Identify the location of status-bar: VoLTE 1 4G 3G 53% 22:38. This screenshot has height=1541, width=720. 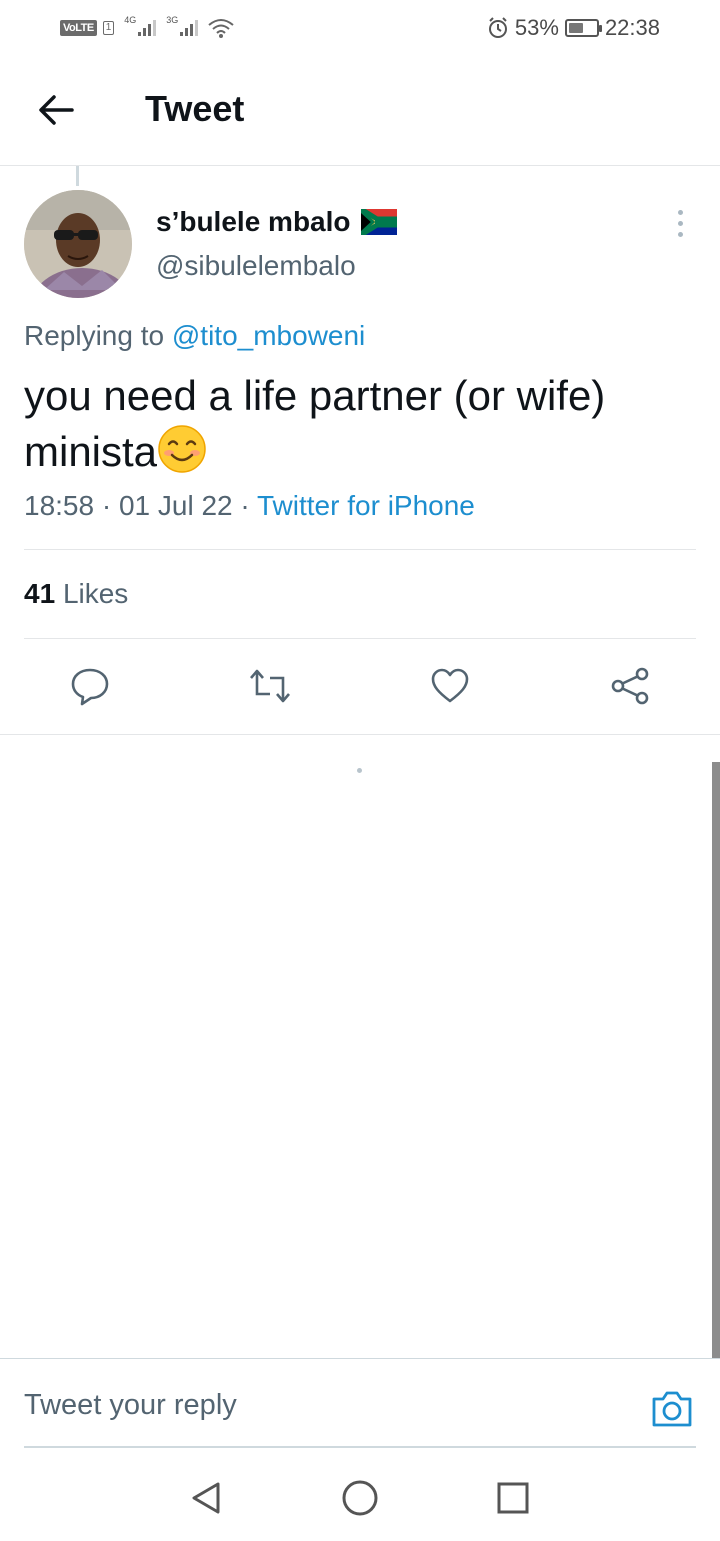
(360, 28).